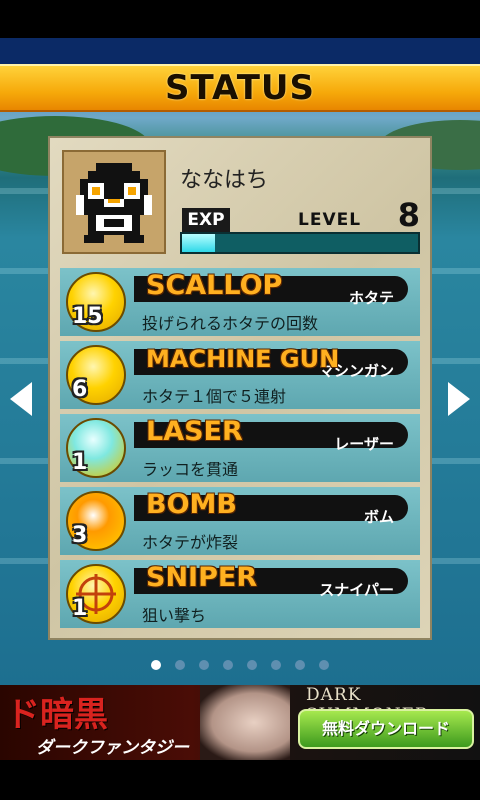  What do you see at coordinates (240, 448) in the screenshot?
I see `skill-row-laser: 1 レーザー LASER ラッコを貫通` at bounding box center [240, 448].